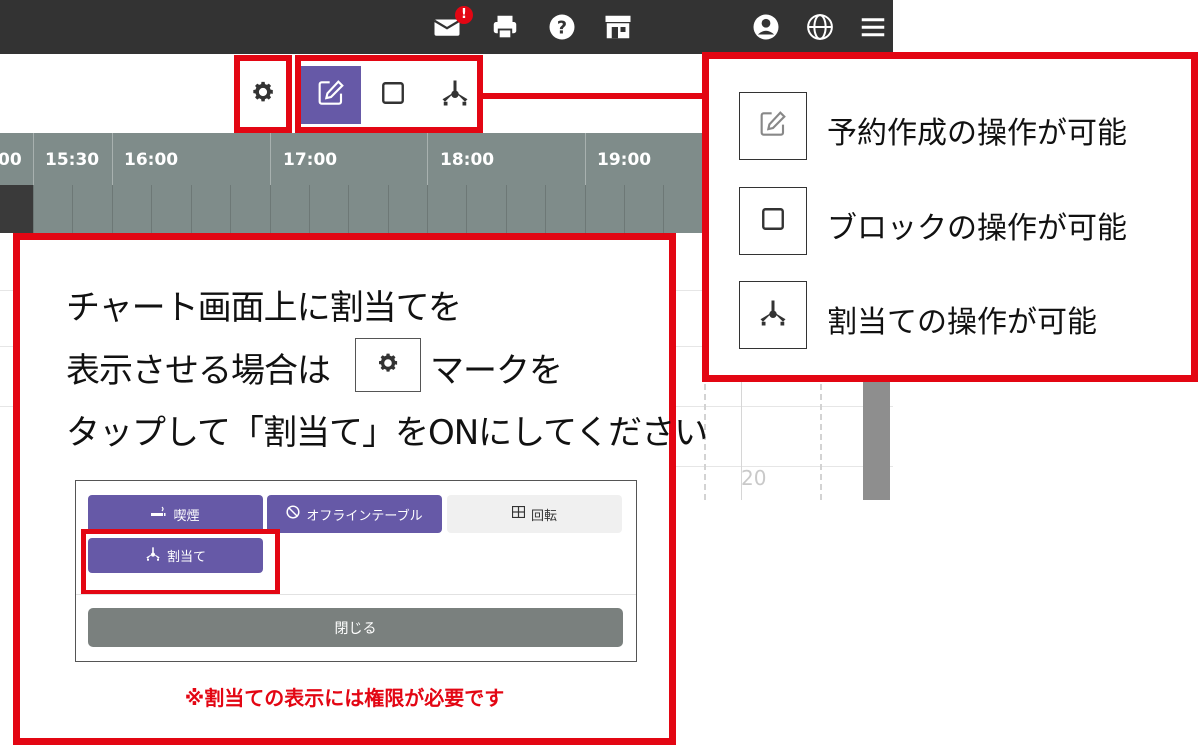  I want to click on settings-modal-preview: 喫煙 オフラインテーブル 回転 割当て 閉じる, so click(356, 571).